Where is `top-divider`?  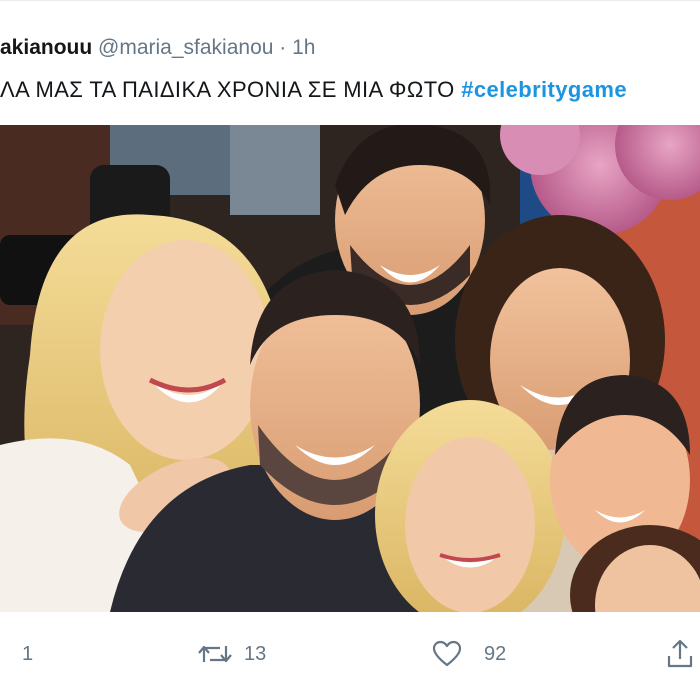
top-divider is located at coordinates (350, 0).